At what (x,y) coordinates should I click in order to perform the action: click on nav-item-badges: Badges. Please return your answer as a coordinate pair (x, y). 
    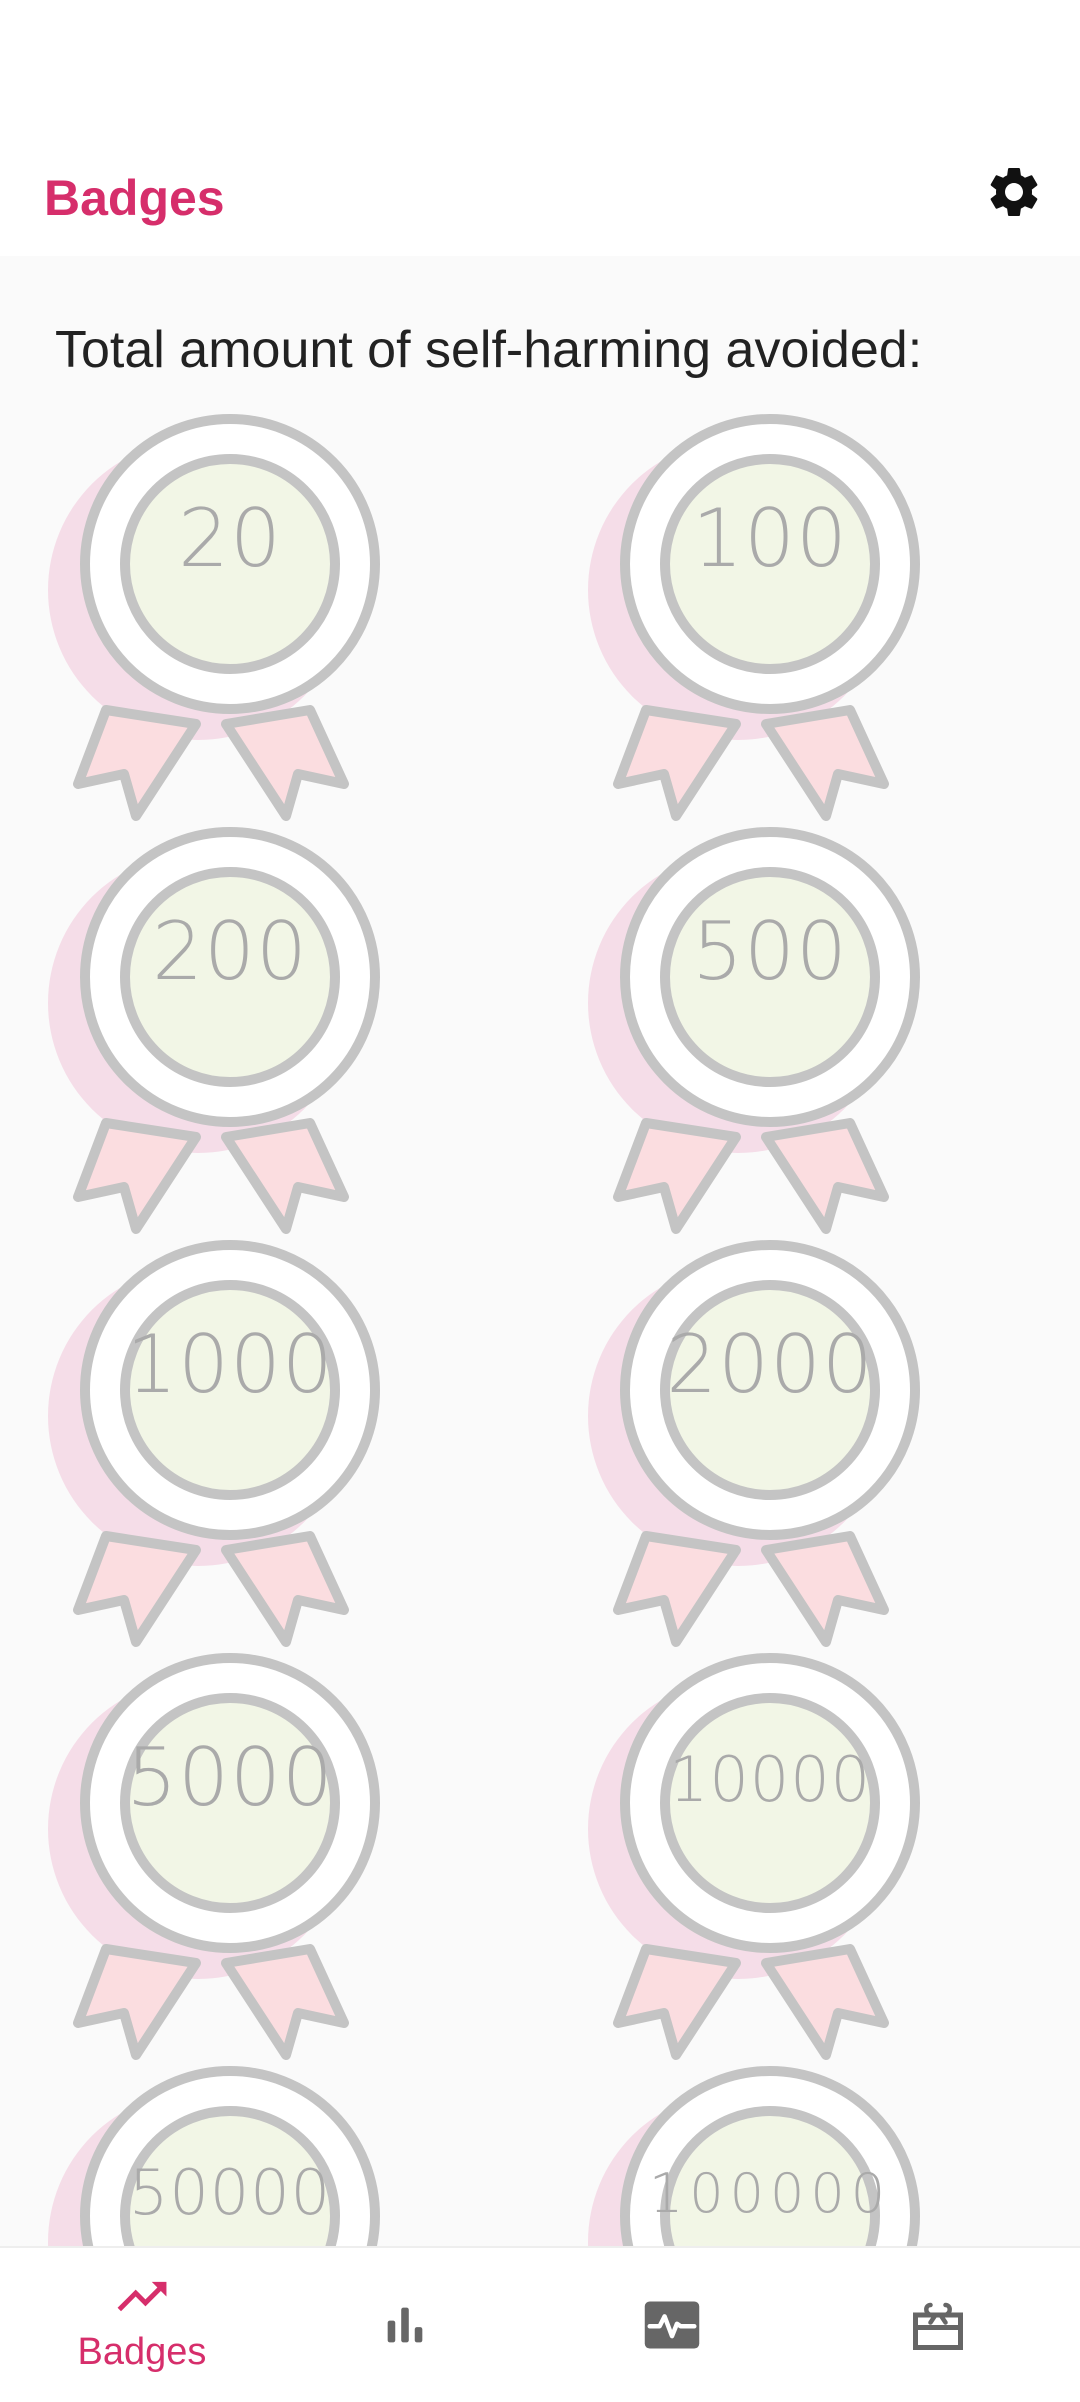
    Looking at the image, I should click on (142, 2325).